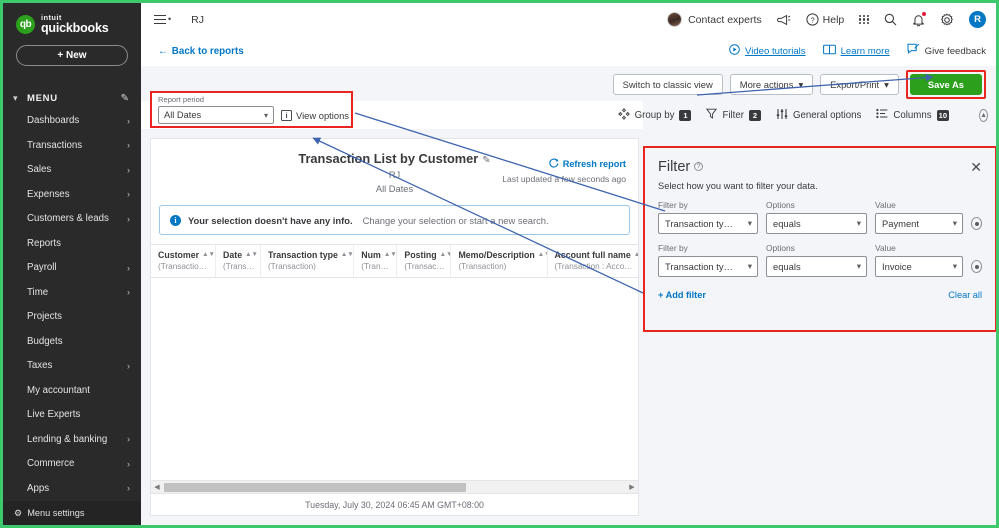  What do you see at coordinates (72, 316) in the screenshot?
I see `sidebar-item-projects: Projects` at bounding box center [72, 316].